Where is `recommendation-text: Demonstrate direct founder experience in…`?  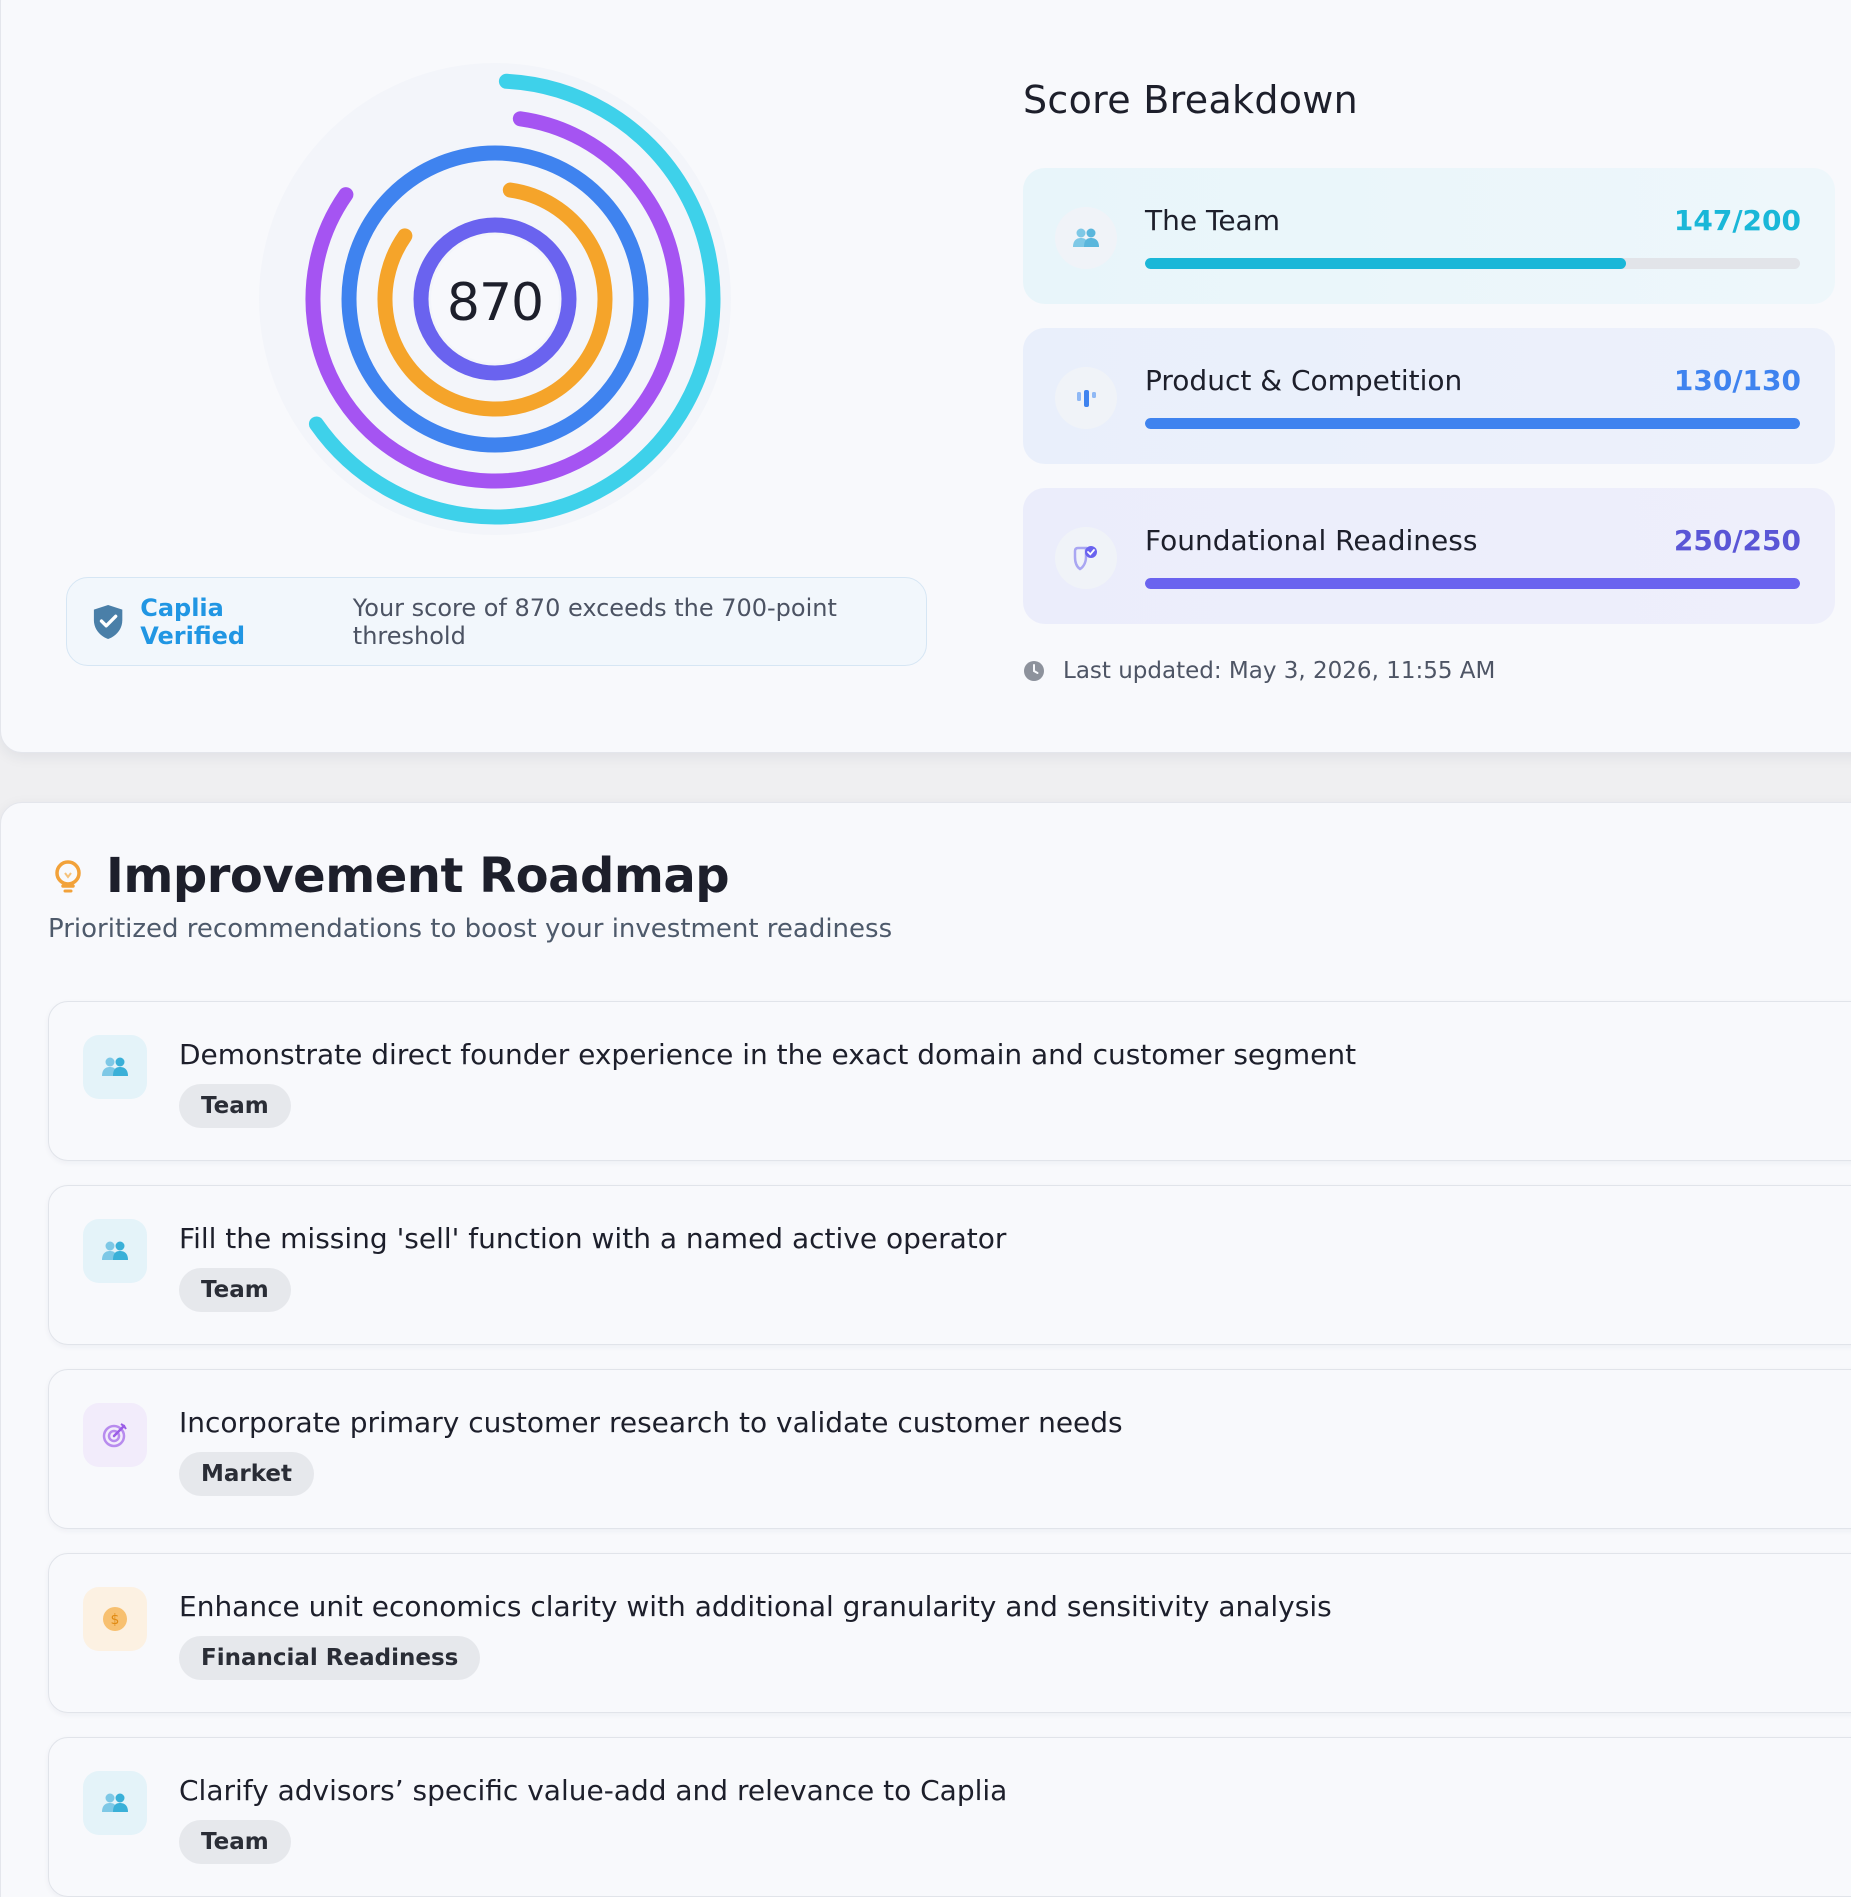 recommendation-text: Demonstrate direct founder experience in… is located at coordinates (768, 1054).